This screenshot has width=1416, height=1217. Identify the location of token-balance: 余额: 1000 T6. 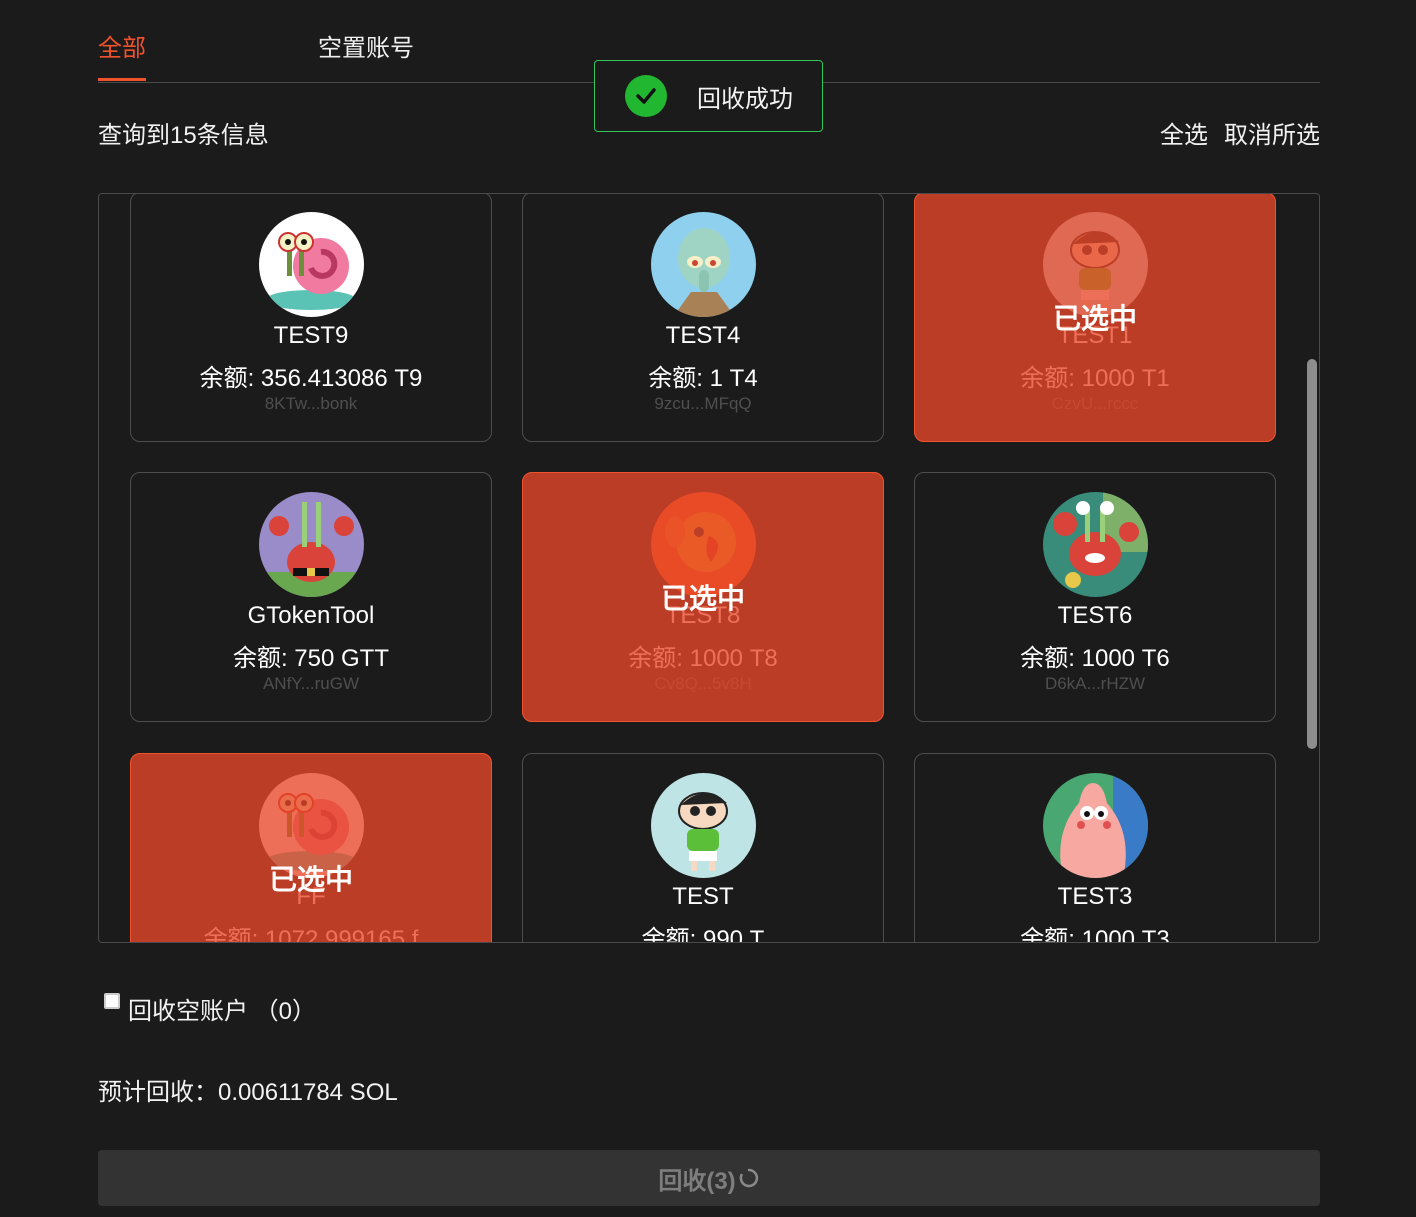
(1095, 658).